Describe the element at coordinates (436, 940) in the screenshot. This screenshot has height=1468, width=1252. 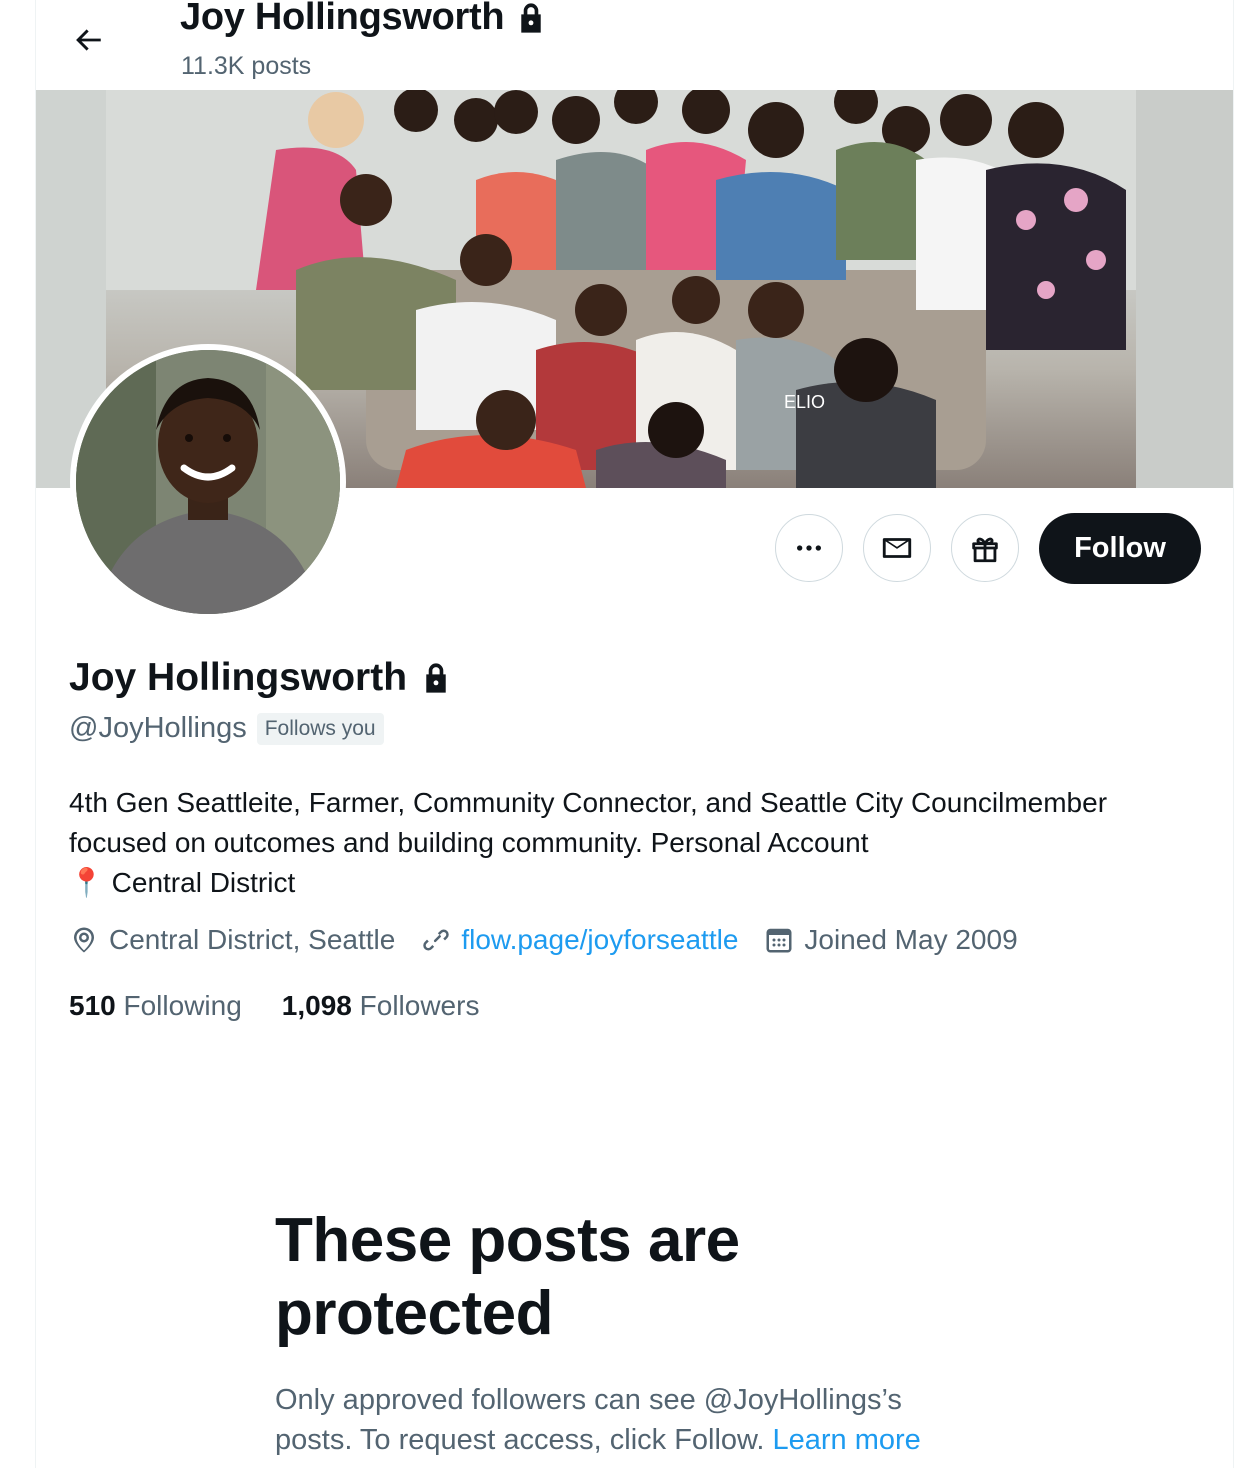
I see `link-icon` at that location.